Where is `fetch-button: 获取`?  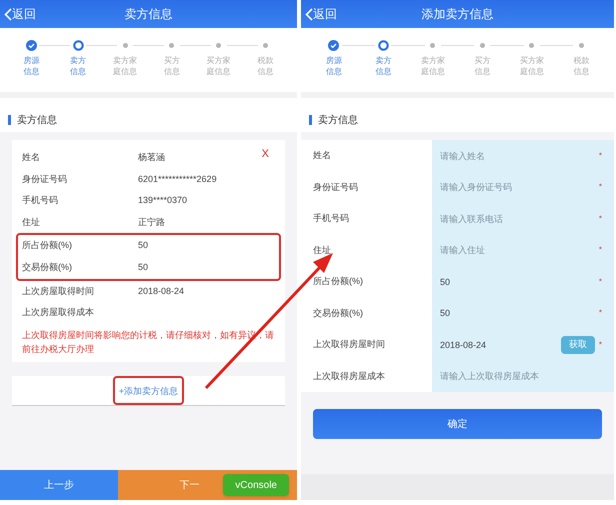 fetch-button: 获取 is located at coordinates (577, 345).